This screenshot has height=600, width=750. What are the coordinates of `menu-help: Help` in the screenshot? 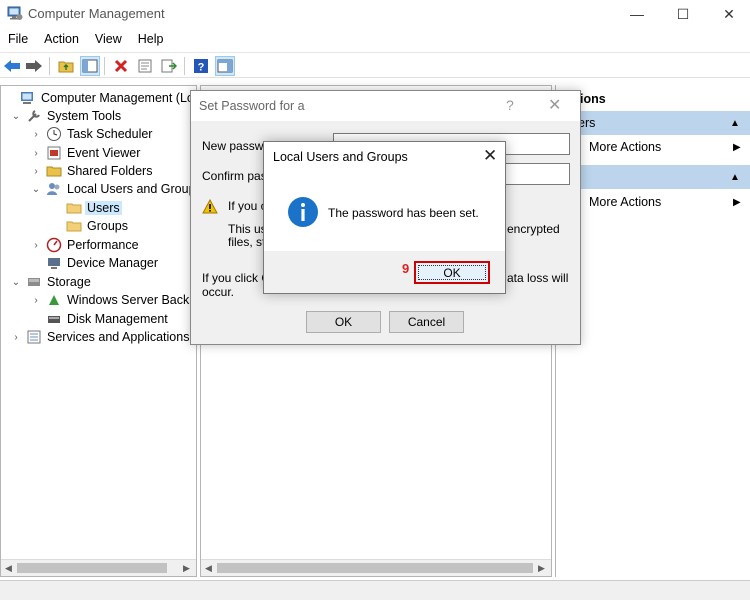 It's located at (151, 39).